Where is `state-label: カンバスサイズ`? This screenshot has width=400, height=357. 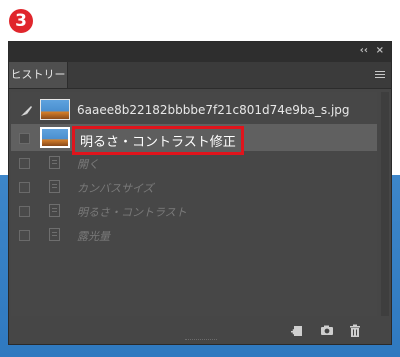
state-label: カンバスサイズ is located at coordinates (115, 188).